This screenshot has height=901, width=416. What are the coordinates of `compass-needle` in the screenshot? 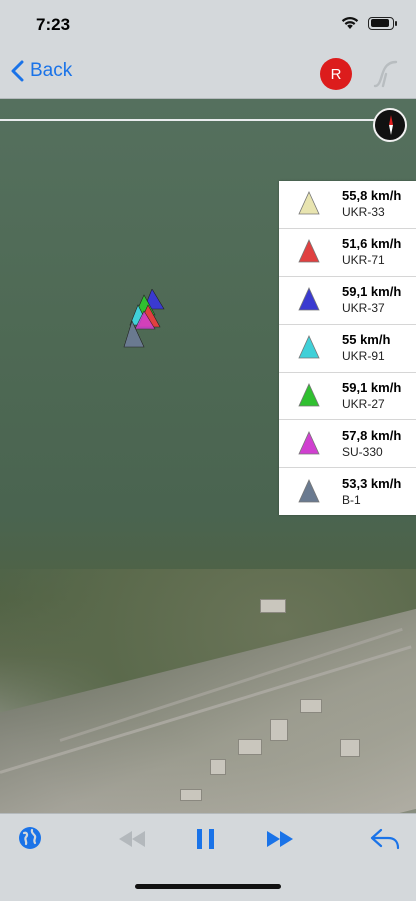 It's located at (391, 125).